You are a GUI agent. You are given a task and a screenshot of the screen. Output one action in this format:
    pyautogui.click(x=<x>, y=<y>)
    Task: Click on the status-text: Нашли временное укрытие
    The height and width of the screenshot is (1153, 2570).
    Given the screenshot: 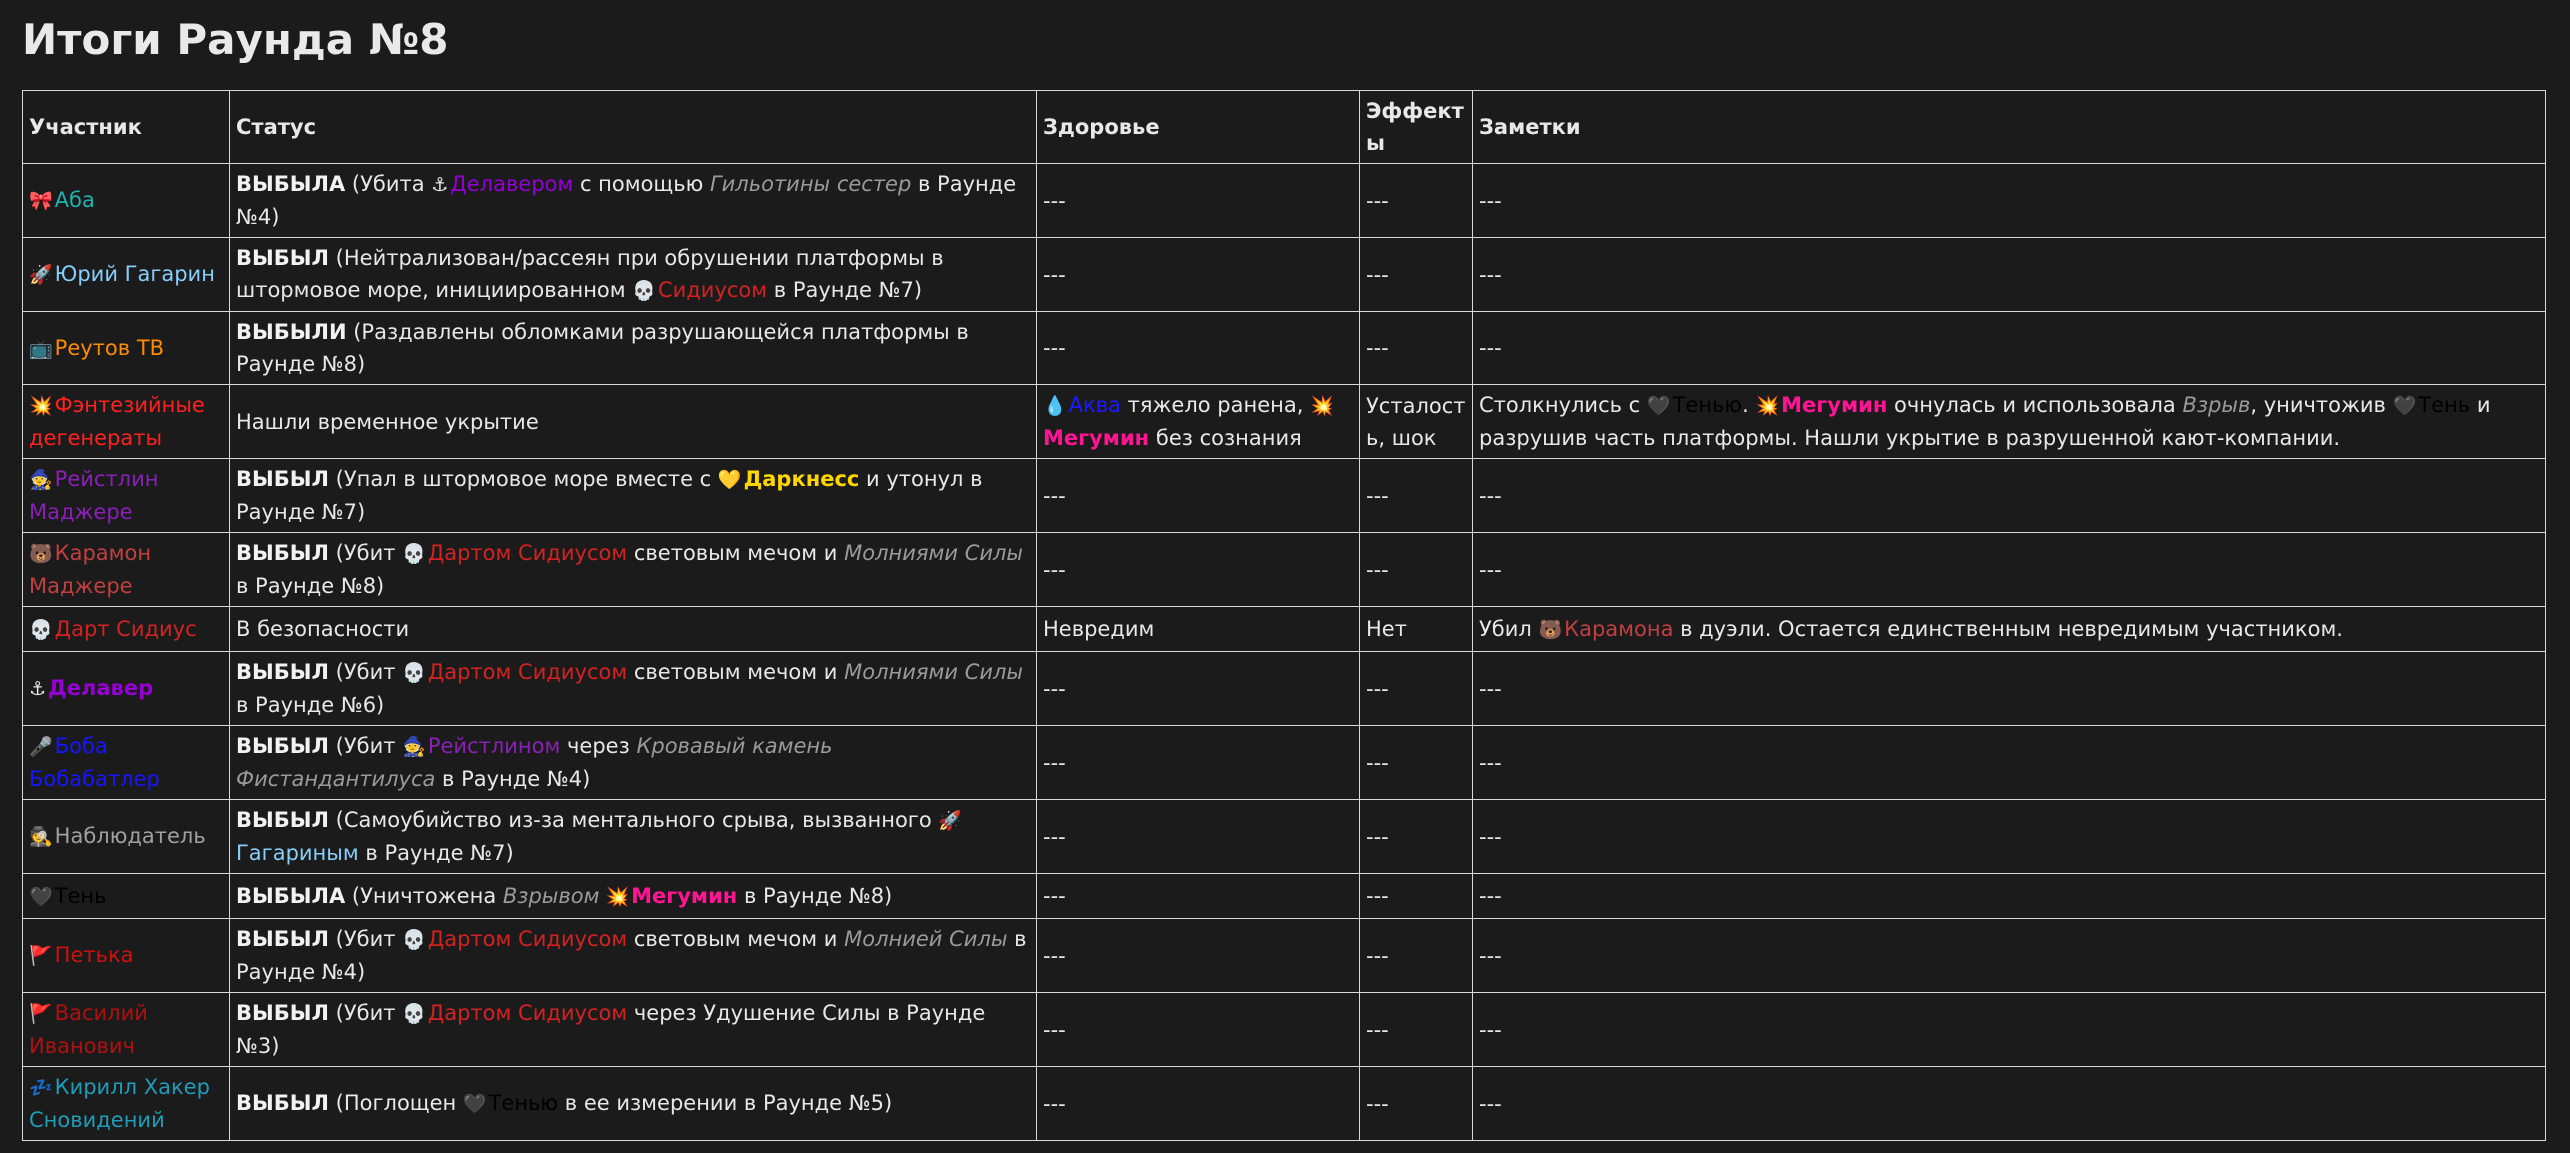 What is the action you would take?
    pyautogui.click(x=387, y=421)
    